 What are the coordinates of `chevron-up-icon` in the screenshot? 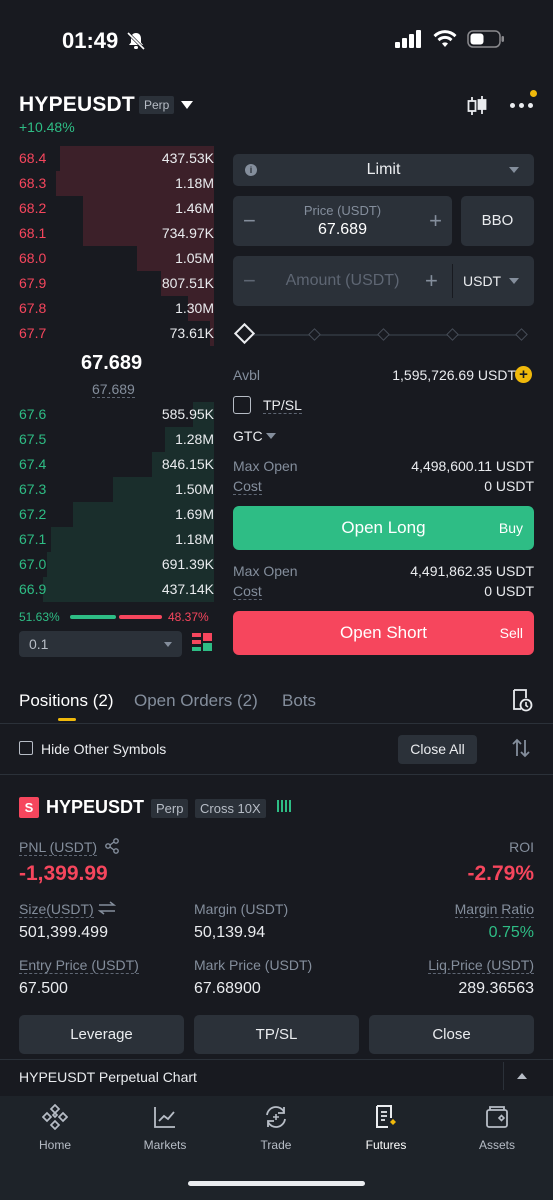 It's located at (522, 1076).